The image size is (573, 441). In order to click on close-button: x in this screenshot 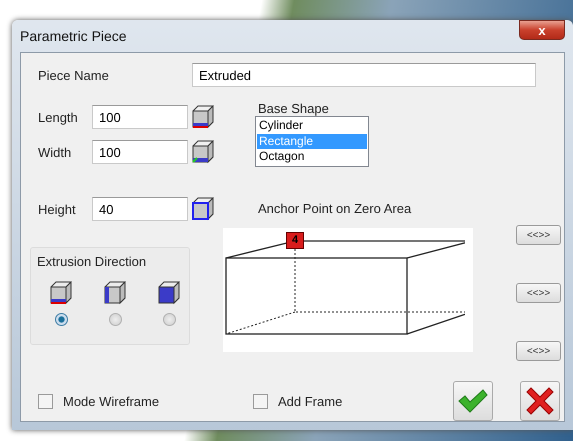, I will do `click(542, 30)`.